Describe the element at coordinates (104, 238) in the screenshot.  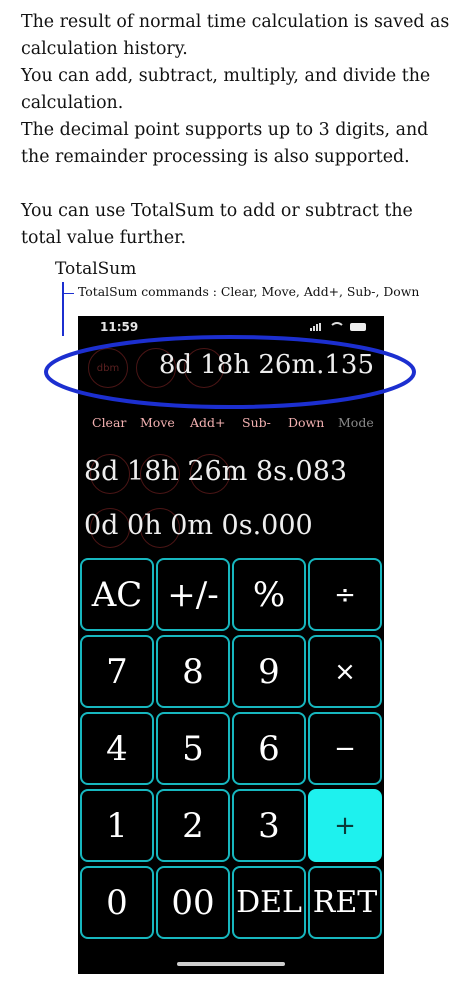
I see `intro-line: total value further.` at that location.